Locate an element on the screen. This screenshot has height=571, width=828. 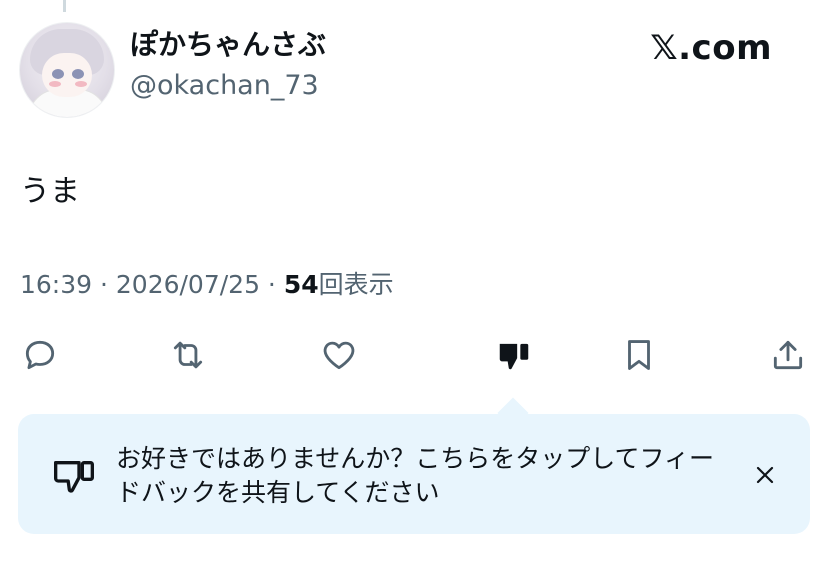
share-icon is located at coordinates (788, 355).